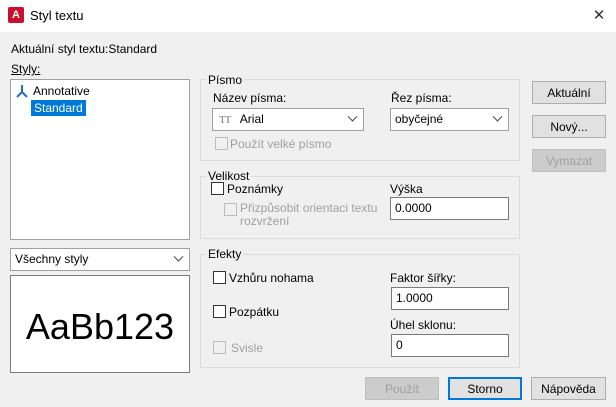  I want to click on title-bar, so click(308, 16).